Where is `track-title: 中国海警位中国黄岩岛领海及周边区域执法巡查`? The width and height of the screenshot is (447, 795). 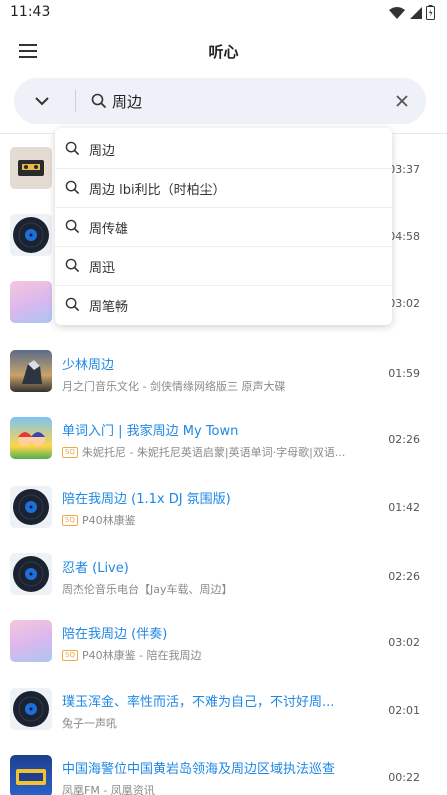 track-title: 中国海警位中国黄岩岛领海及周边区域执法巡查 is located at coordinates (199, 769).